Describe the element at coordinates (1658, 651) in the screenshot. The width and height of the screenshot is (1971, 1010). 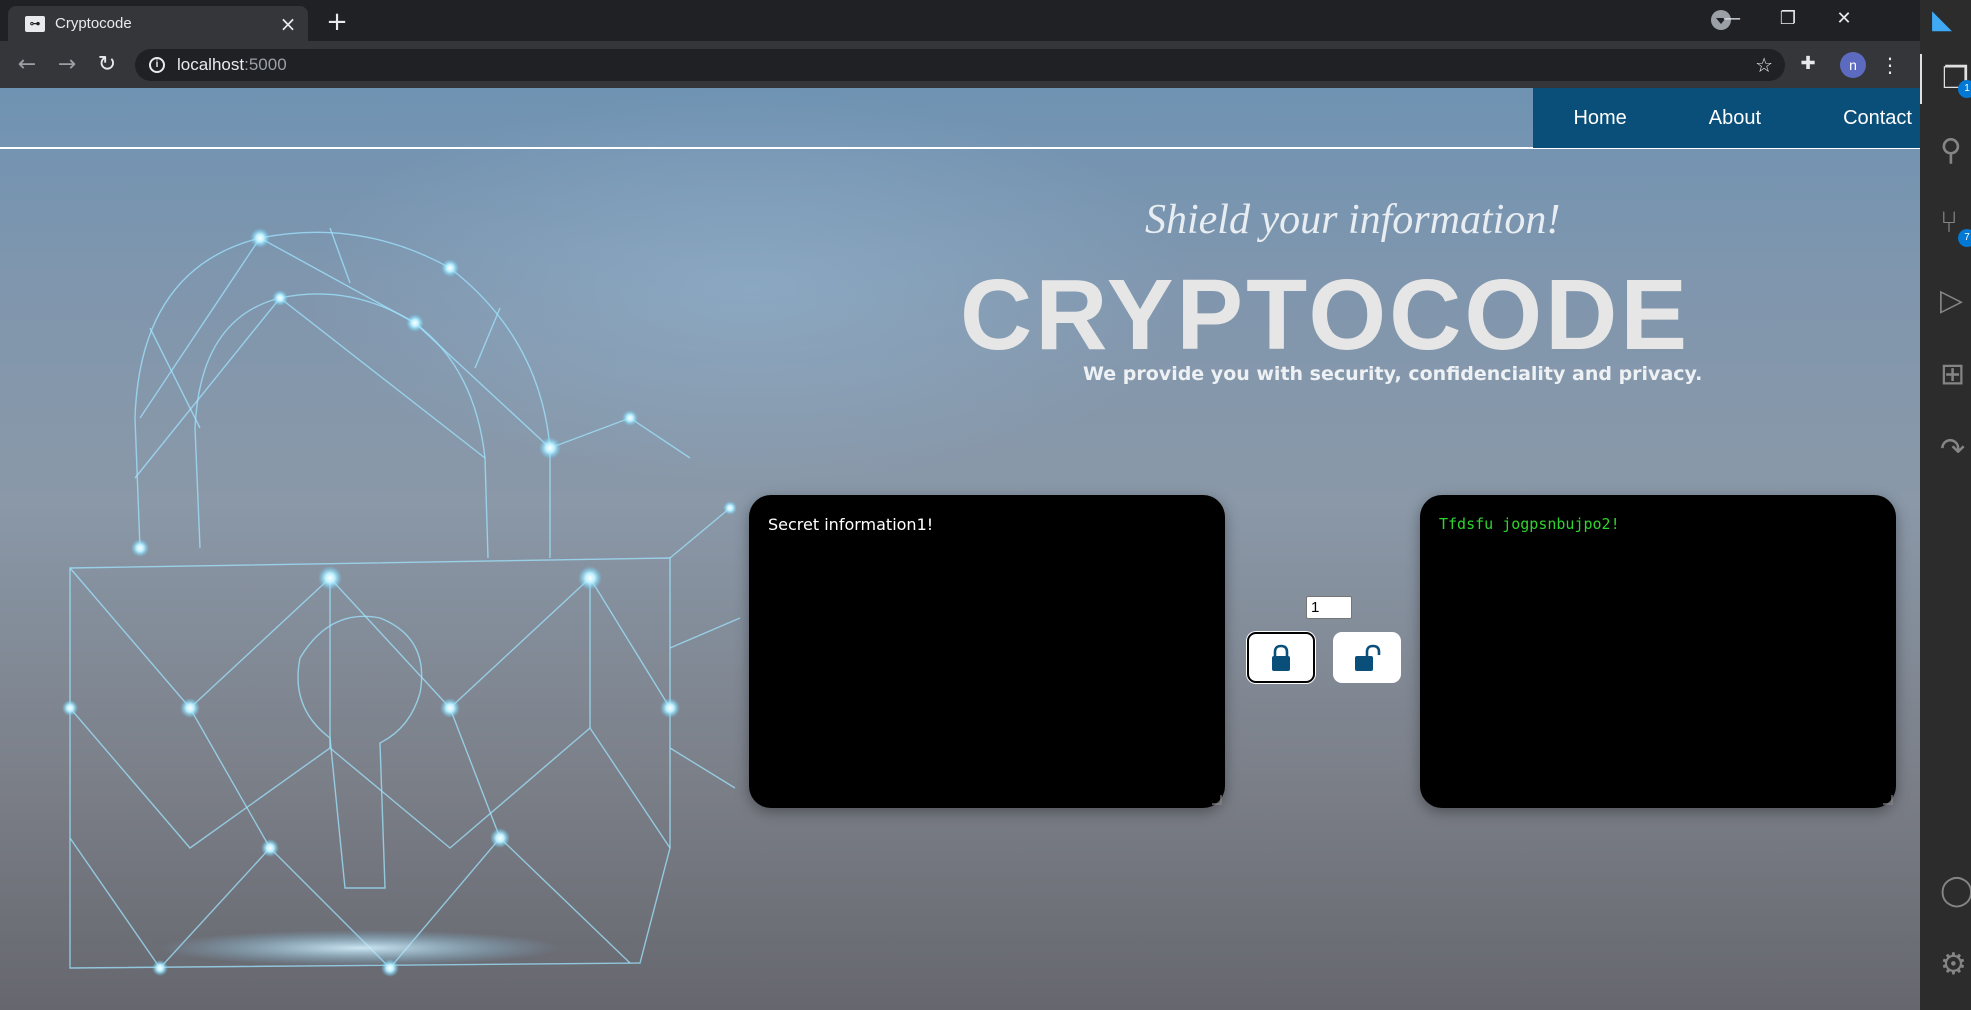
I see `encrypted-text-output: Tfdsfu jogpsnbujpo2!` at that location.